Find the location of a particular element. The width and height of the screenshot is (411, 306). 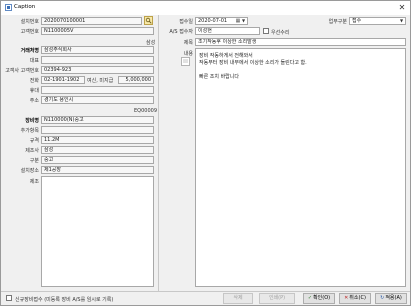

equip-no-label: 설치번호 is located at coordinates (29, 22).